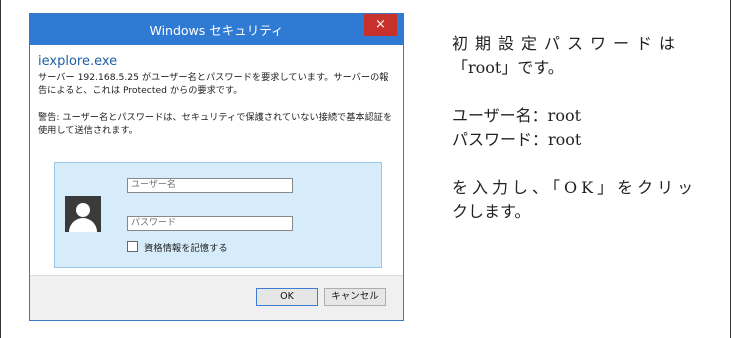  Describe the element at coordinates (216, 297) in the screenshot. I see `dialog-footer: OK キャンセル` at that location.